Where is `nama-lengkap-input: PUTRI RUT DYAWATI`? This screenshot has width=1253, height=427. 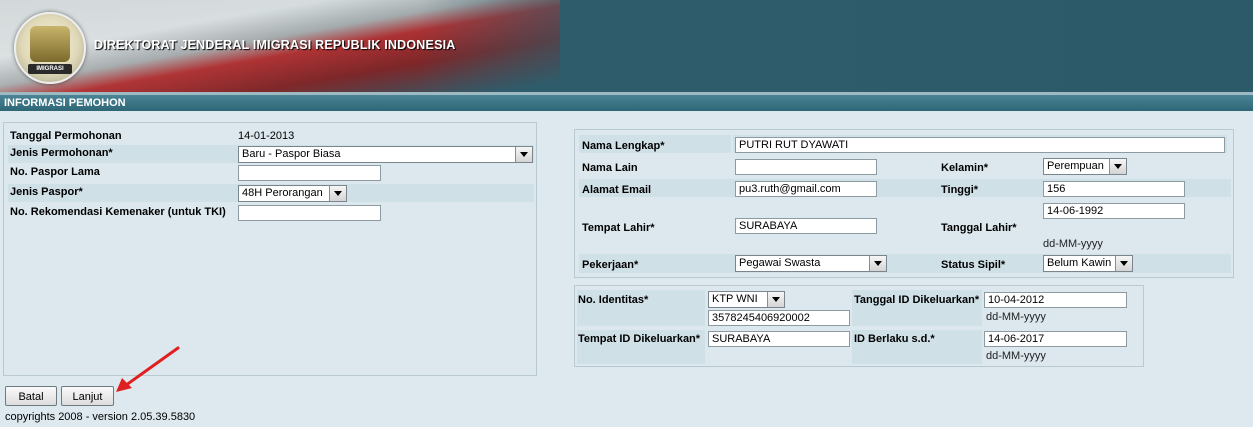 nama-lengkap-input: PUTRI RUT DYAWATI is located at coordinates (980, 145).